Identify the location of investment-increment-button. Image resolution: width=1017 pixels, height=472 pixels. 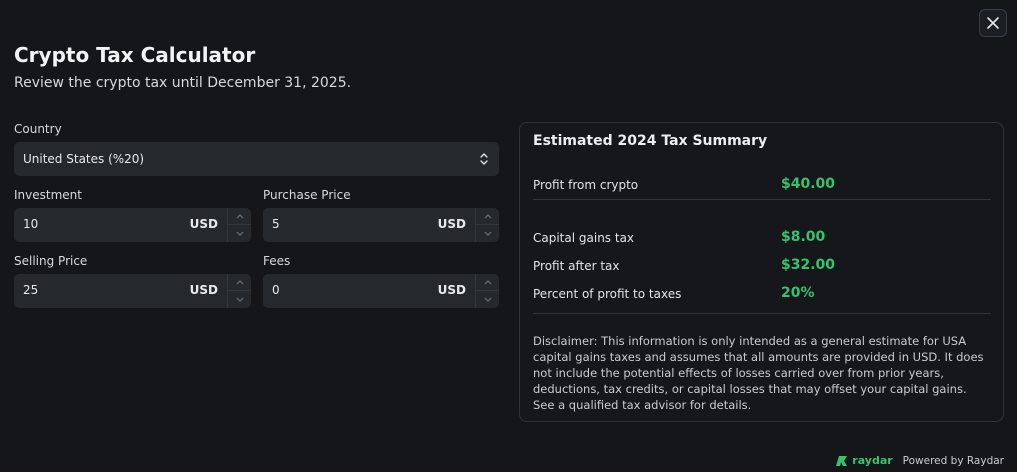
(239, 216).